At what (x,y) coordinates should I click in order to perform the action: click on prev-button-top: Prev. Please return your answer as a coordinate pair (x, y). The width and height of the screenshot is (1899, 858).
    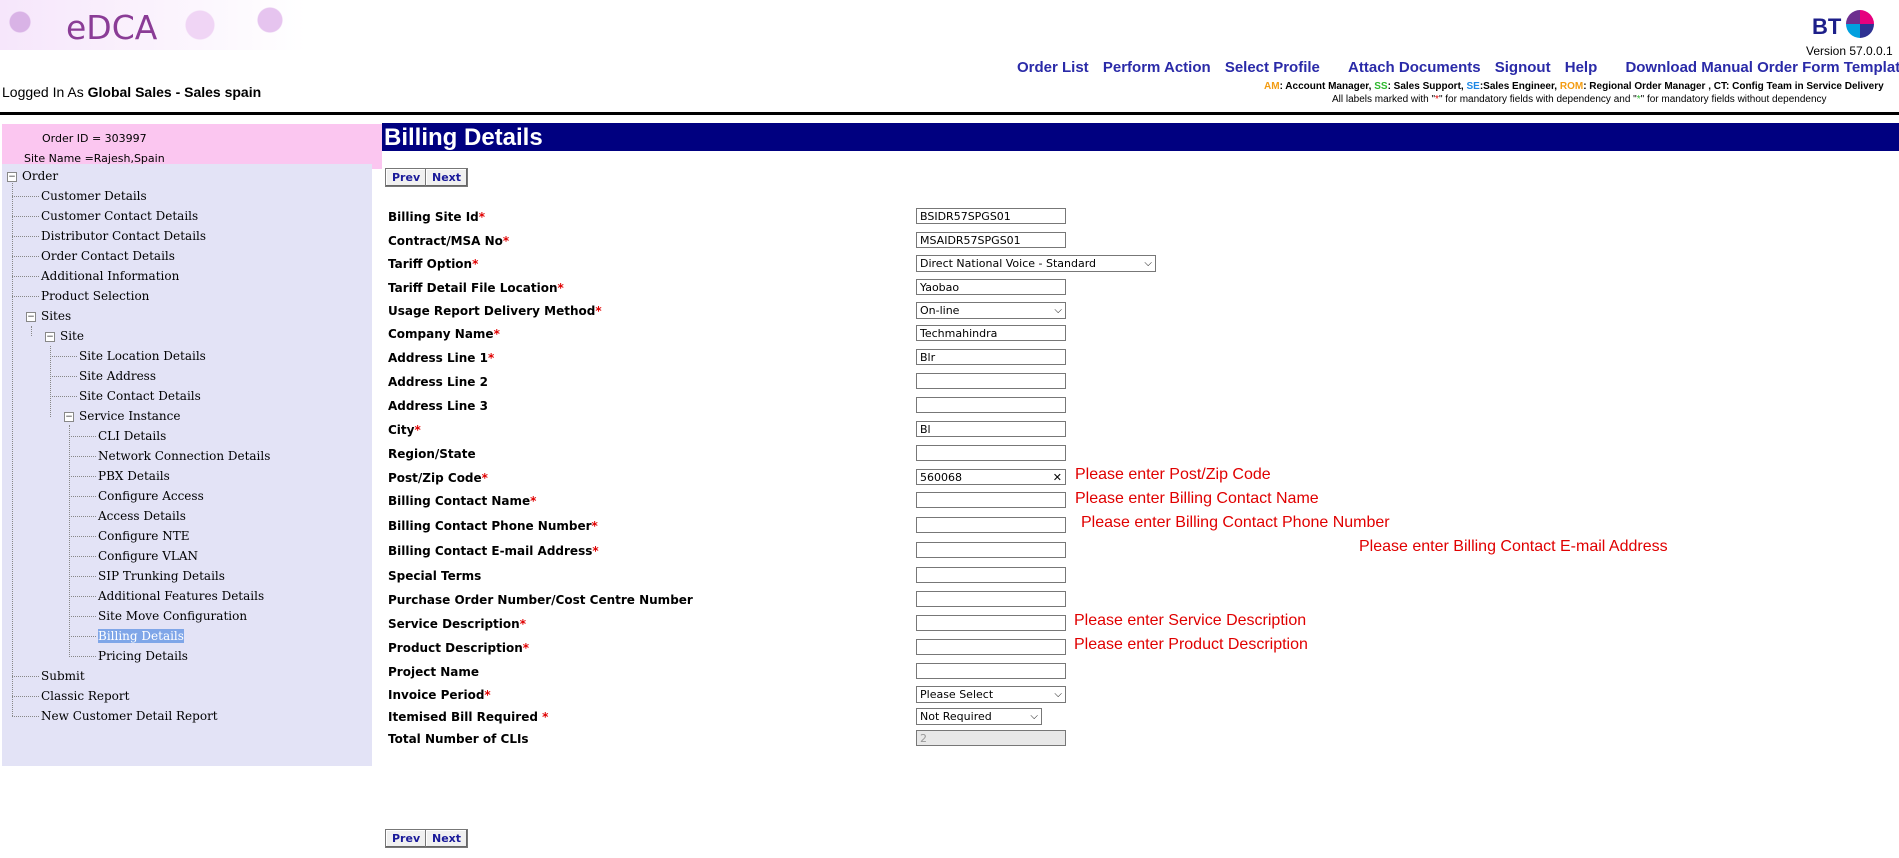
    Looking at the image, I should click on (406, 177).